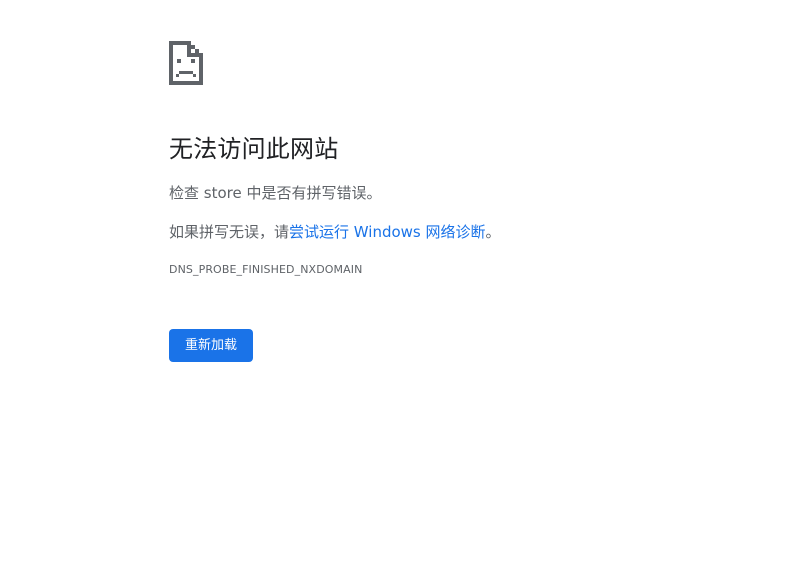 This screenshot has width=801, height=572. I want to click on reload-button: 重新加载, so click(211, 345).